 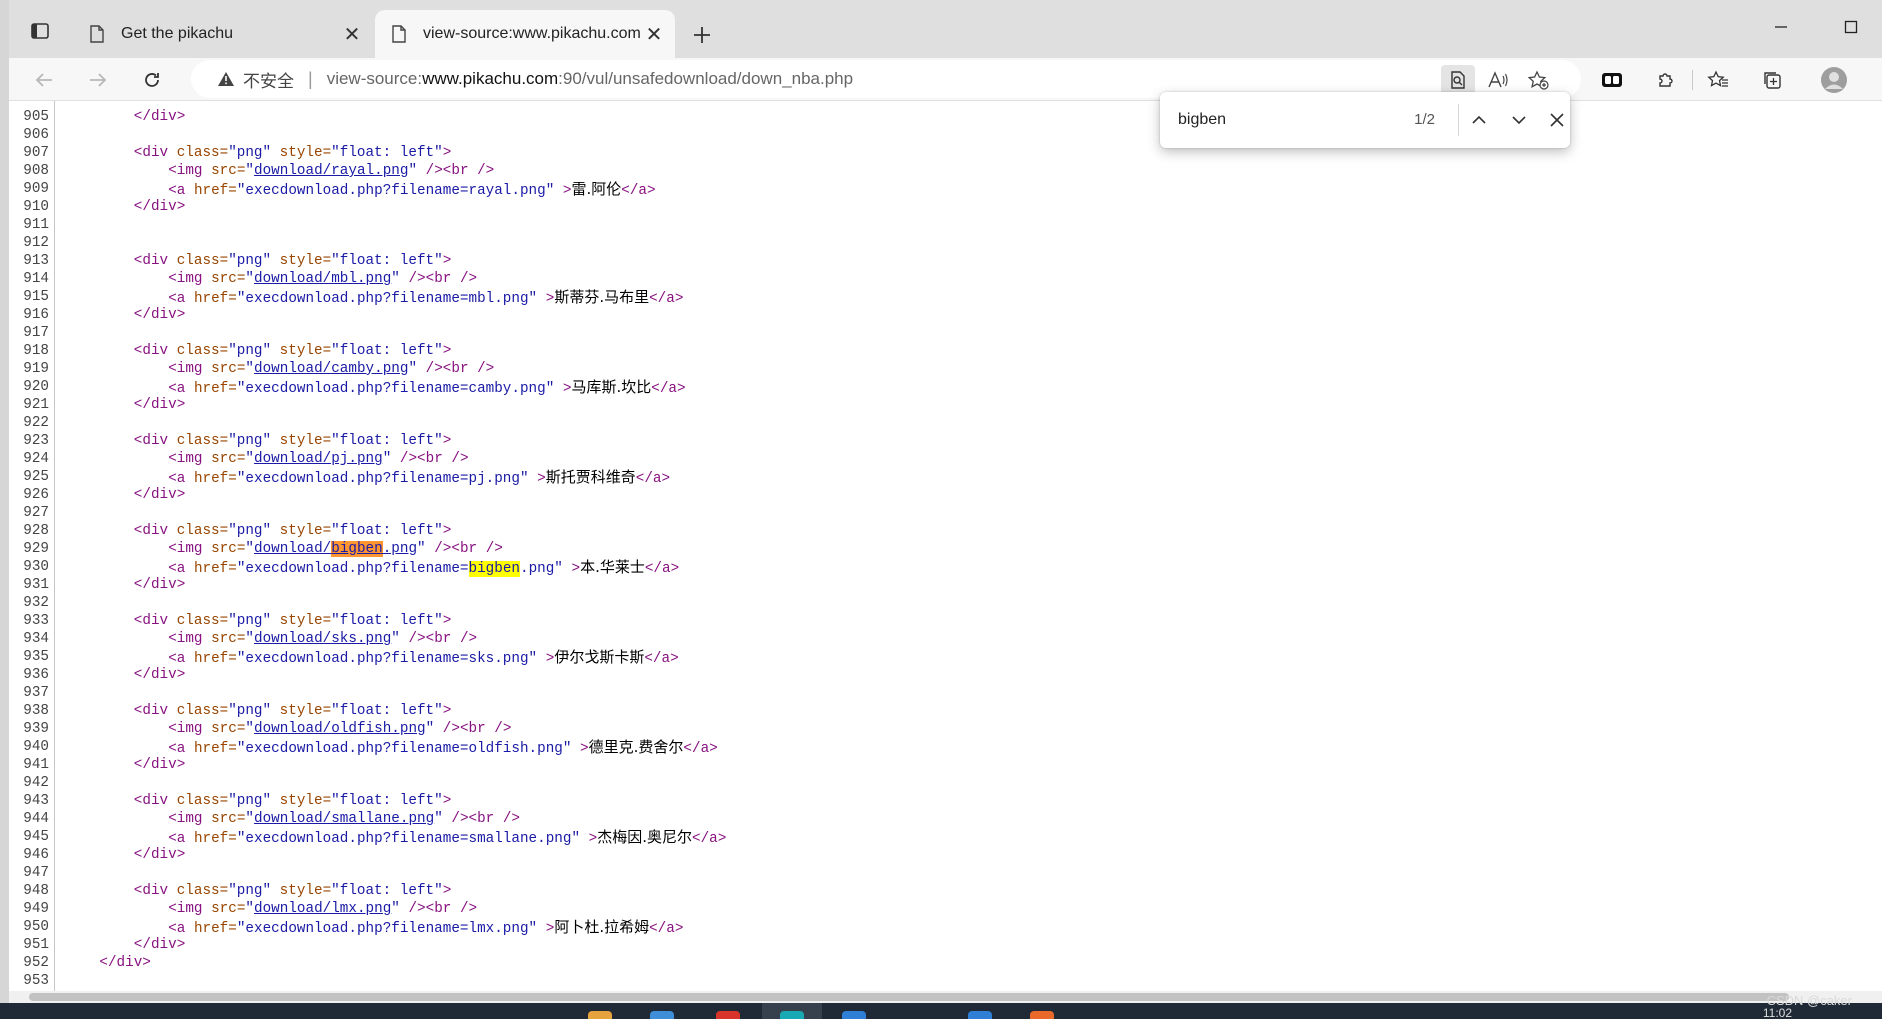 I want to click on line-number: 937, so click(x=36, y=693).